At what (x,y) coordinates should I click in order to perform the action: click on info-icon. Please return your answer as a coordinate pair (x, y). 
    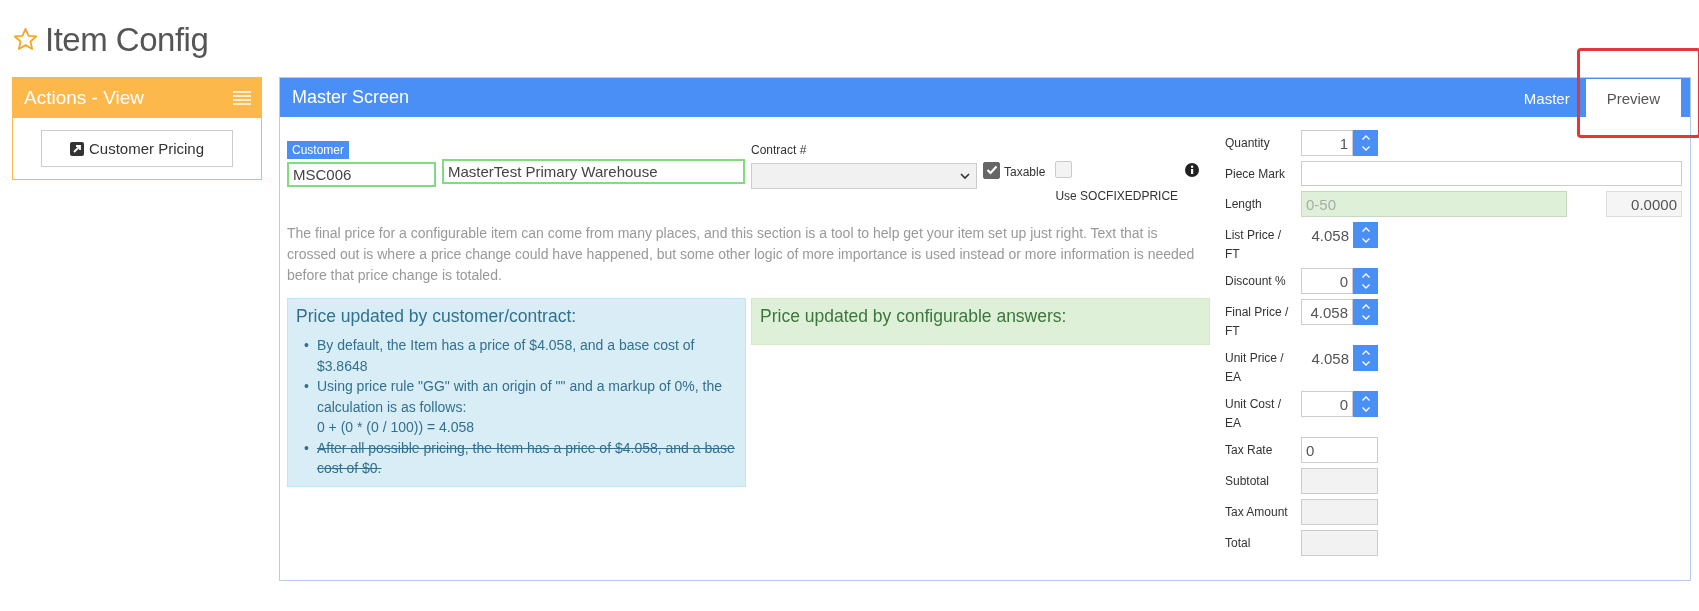
    Looking at the image, I should click on (1192, 170).